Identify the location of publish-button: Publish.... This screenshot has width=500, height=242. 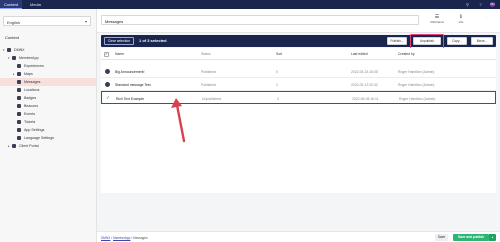
(397, 41).